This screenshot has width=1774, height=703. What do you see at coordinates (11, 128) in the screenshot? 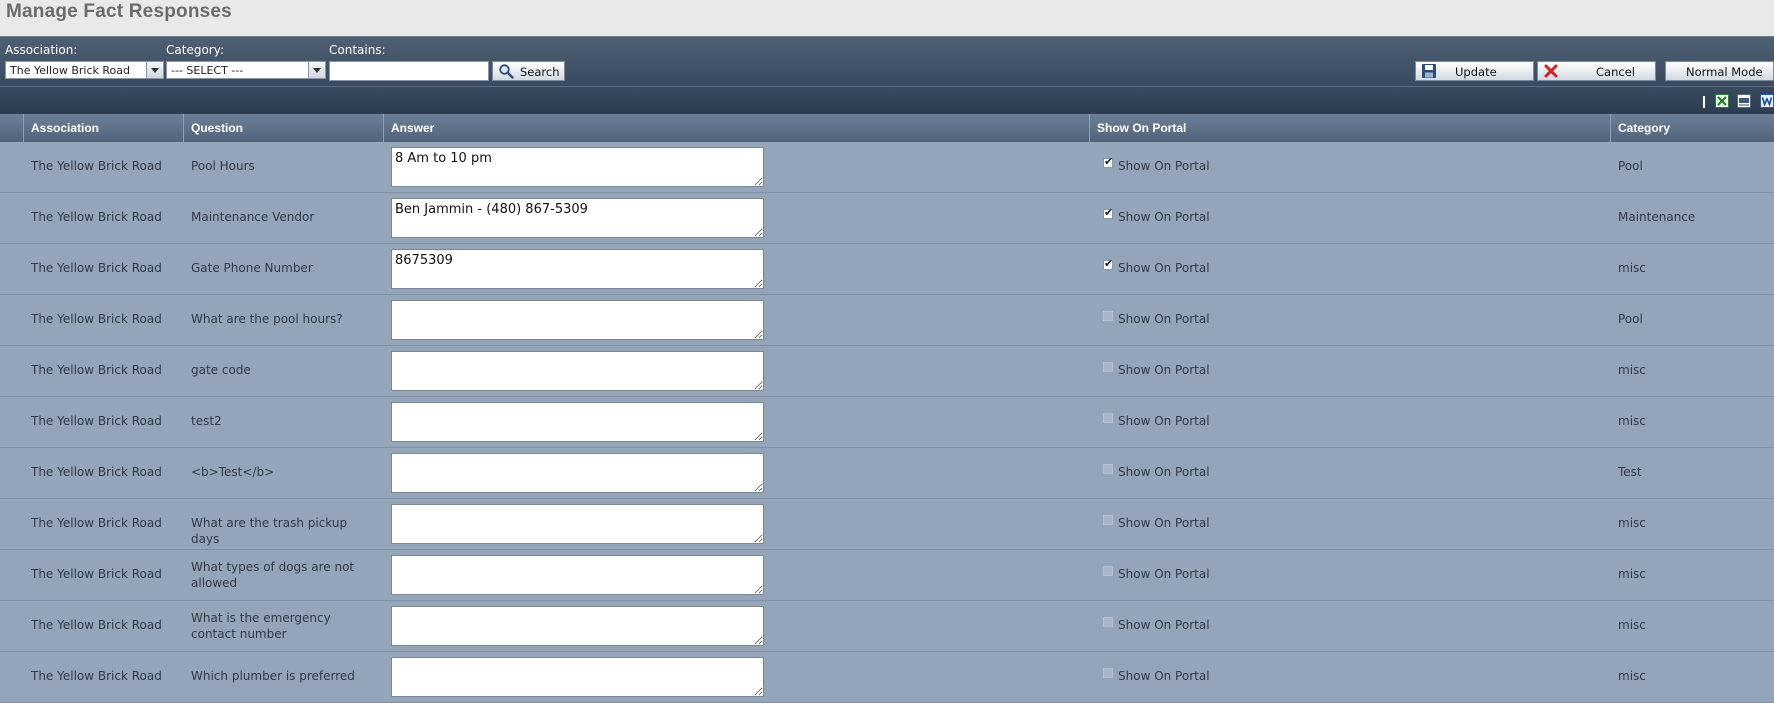
I see `row-indicator-header` at bounding box center [11, 128].